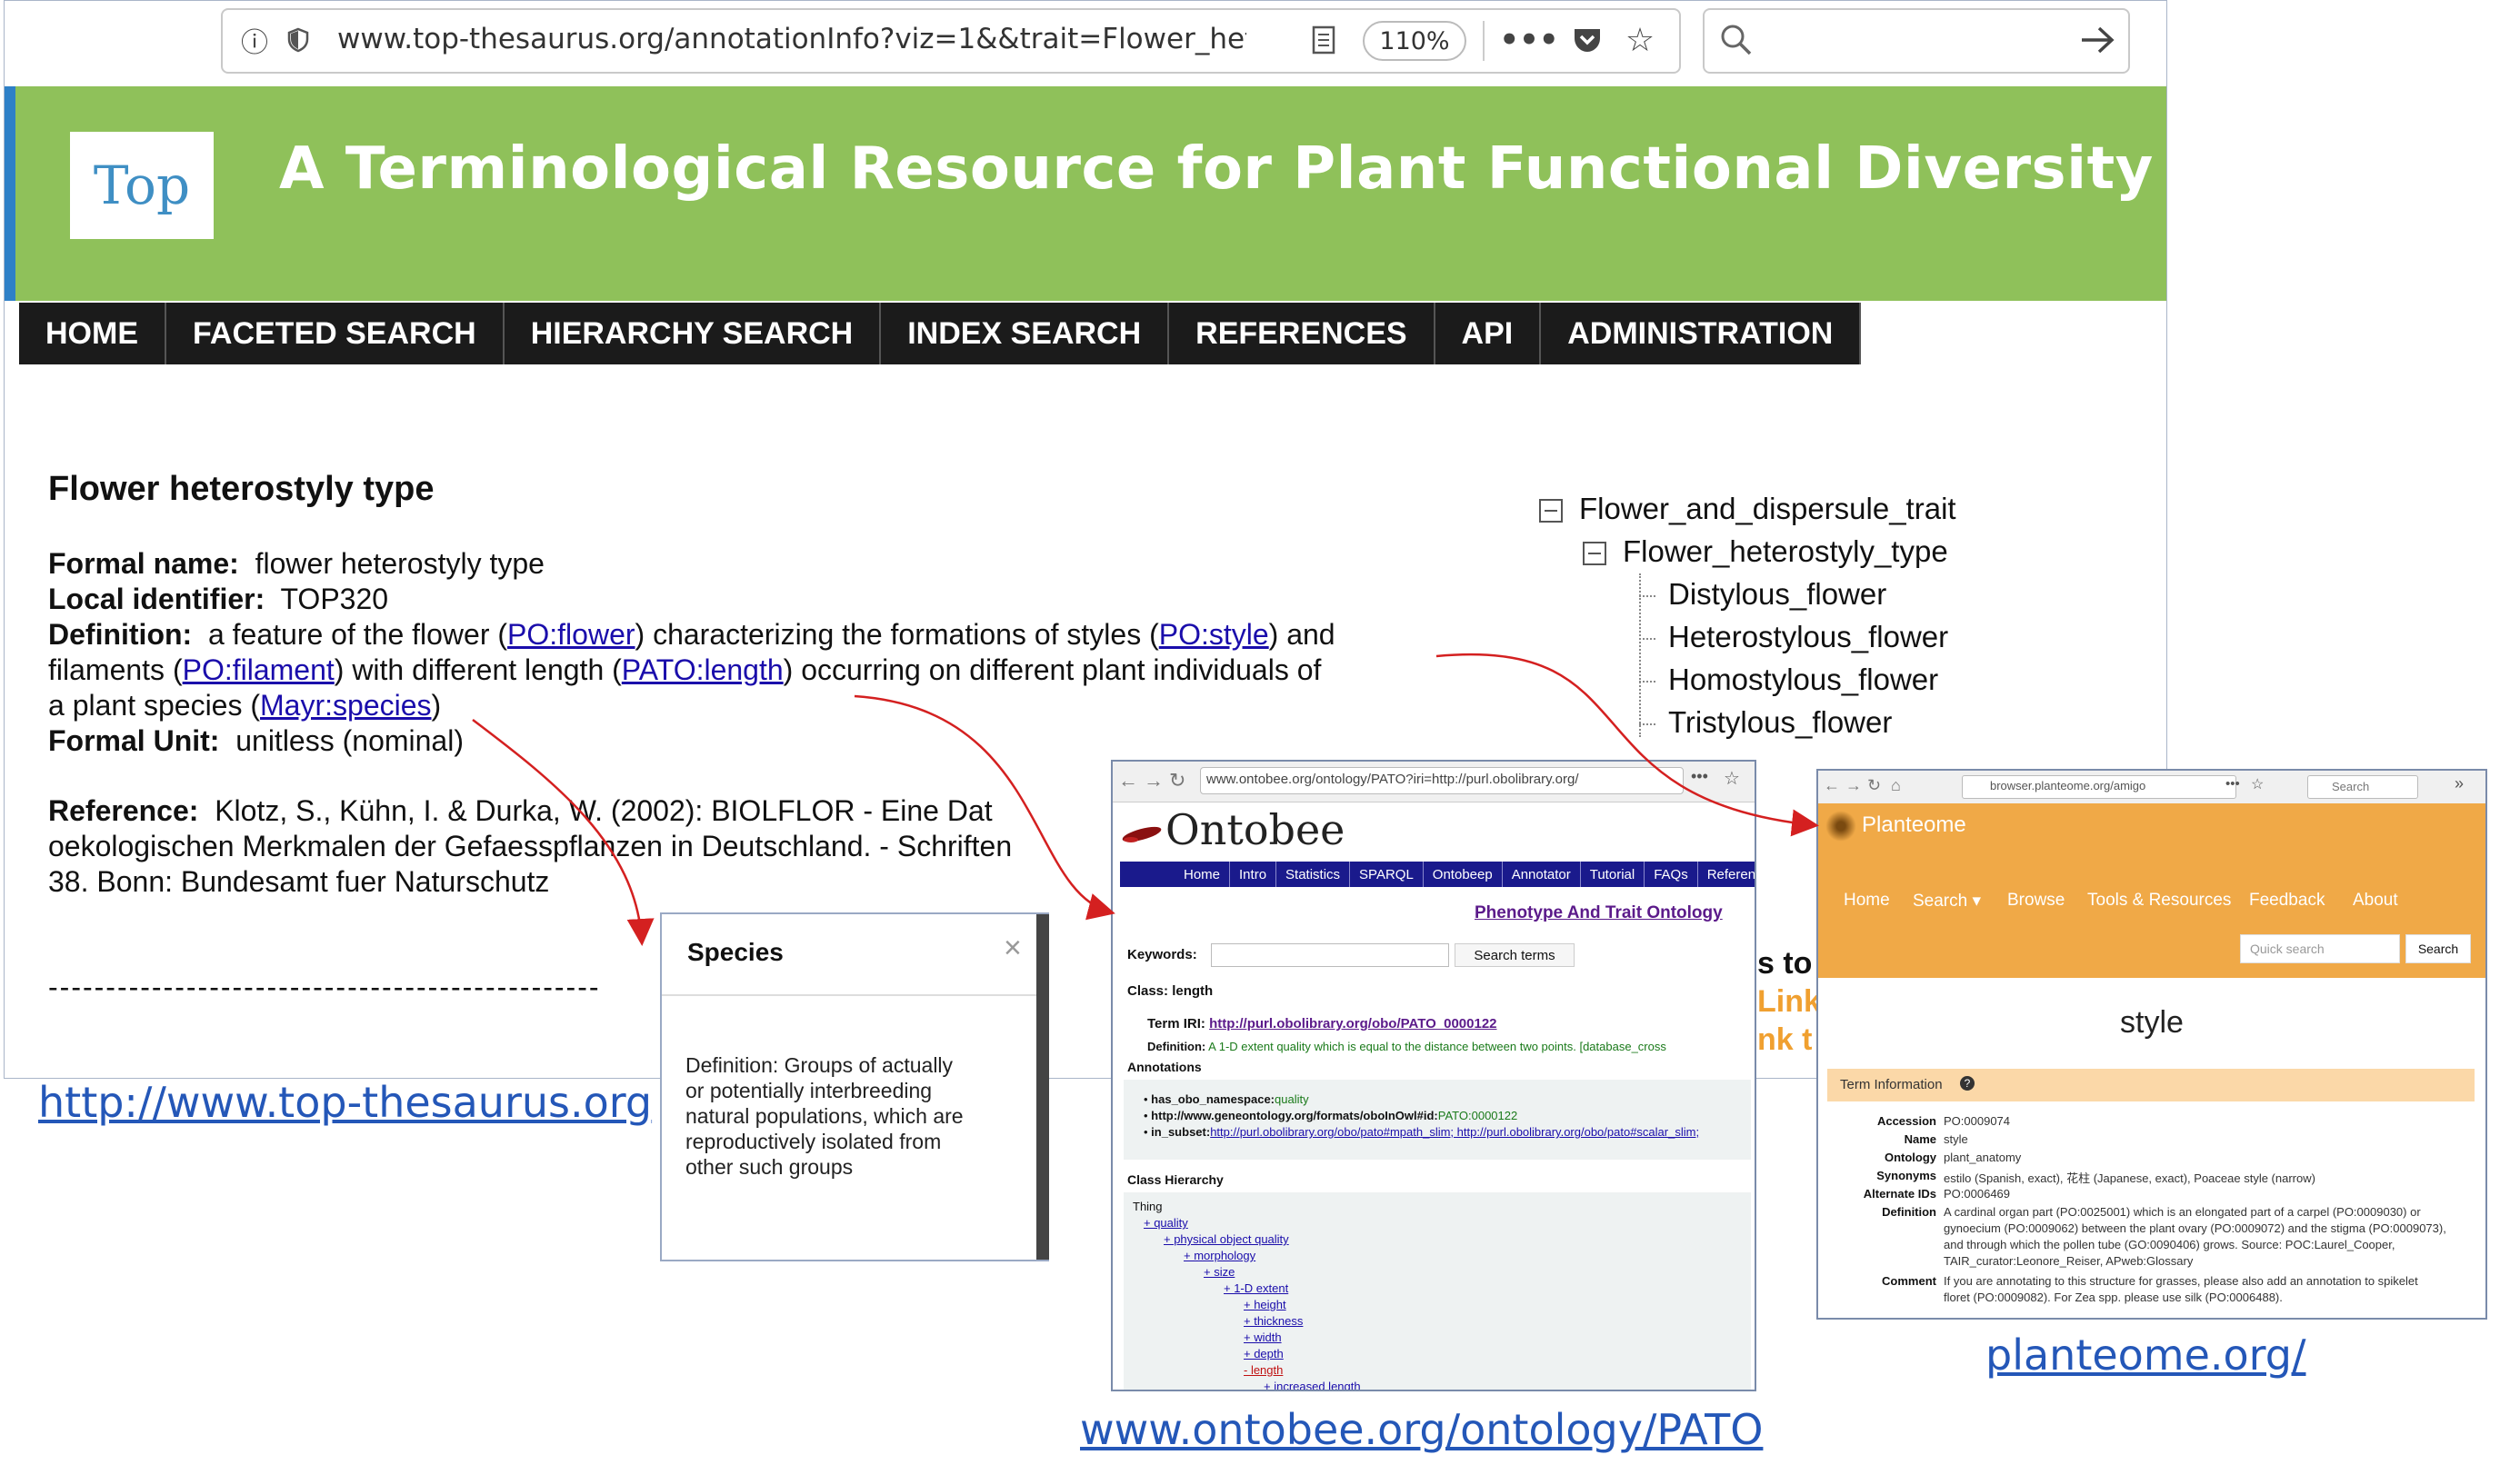 The width and height of the screenshot is (2520, 1465). I want to click on arrow-style-to-planteome, so click(1627, 745).